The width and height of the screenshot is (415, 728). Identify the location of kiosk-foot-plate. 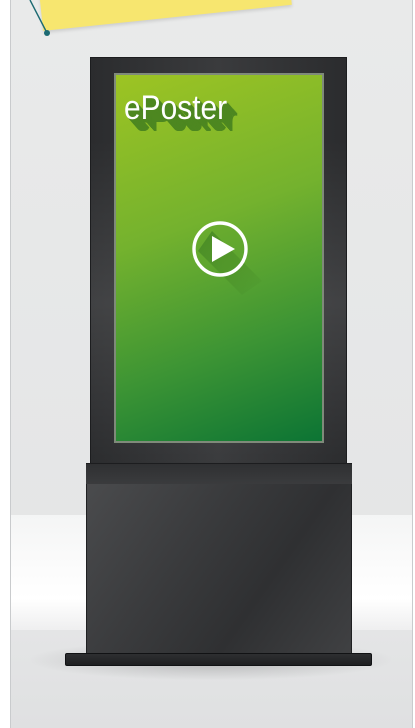
(218, 659).